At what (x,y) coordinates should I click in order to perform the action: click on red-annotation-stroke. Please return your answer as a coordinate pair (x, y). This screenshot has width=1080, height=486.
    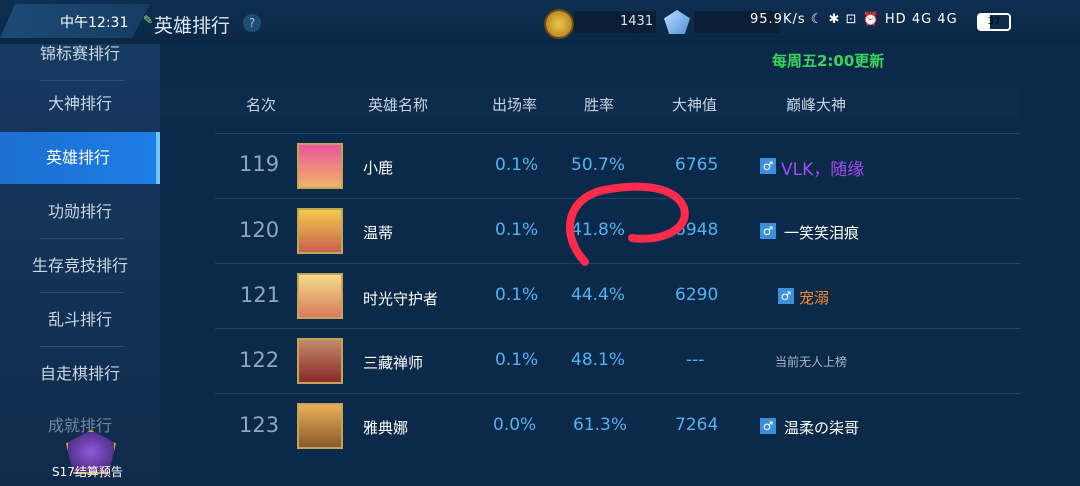
    Looking at the image, I should click on (627, 224).